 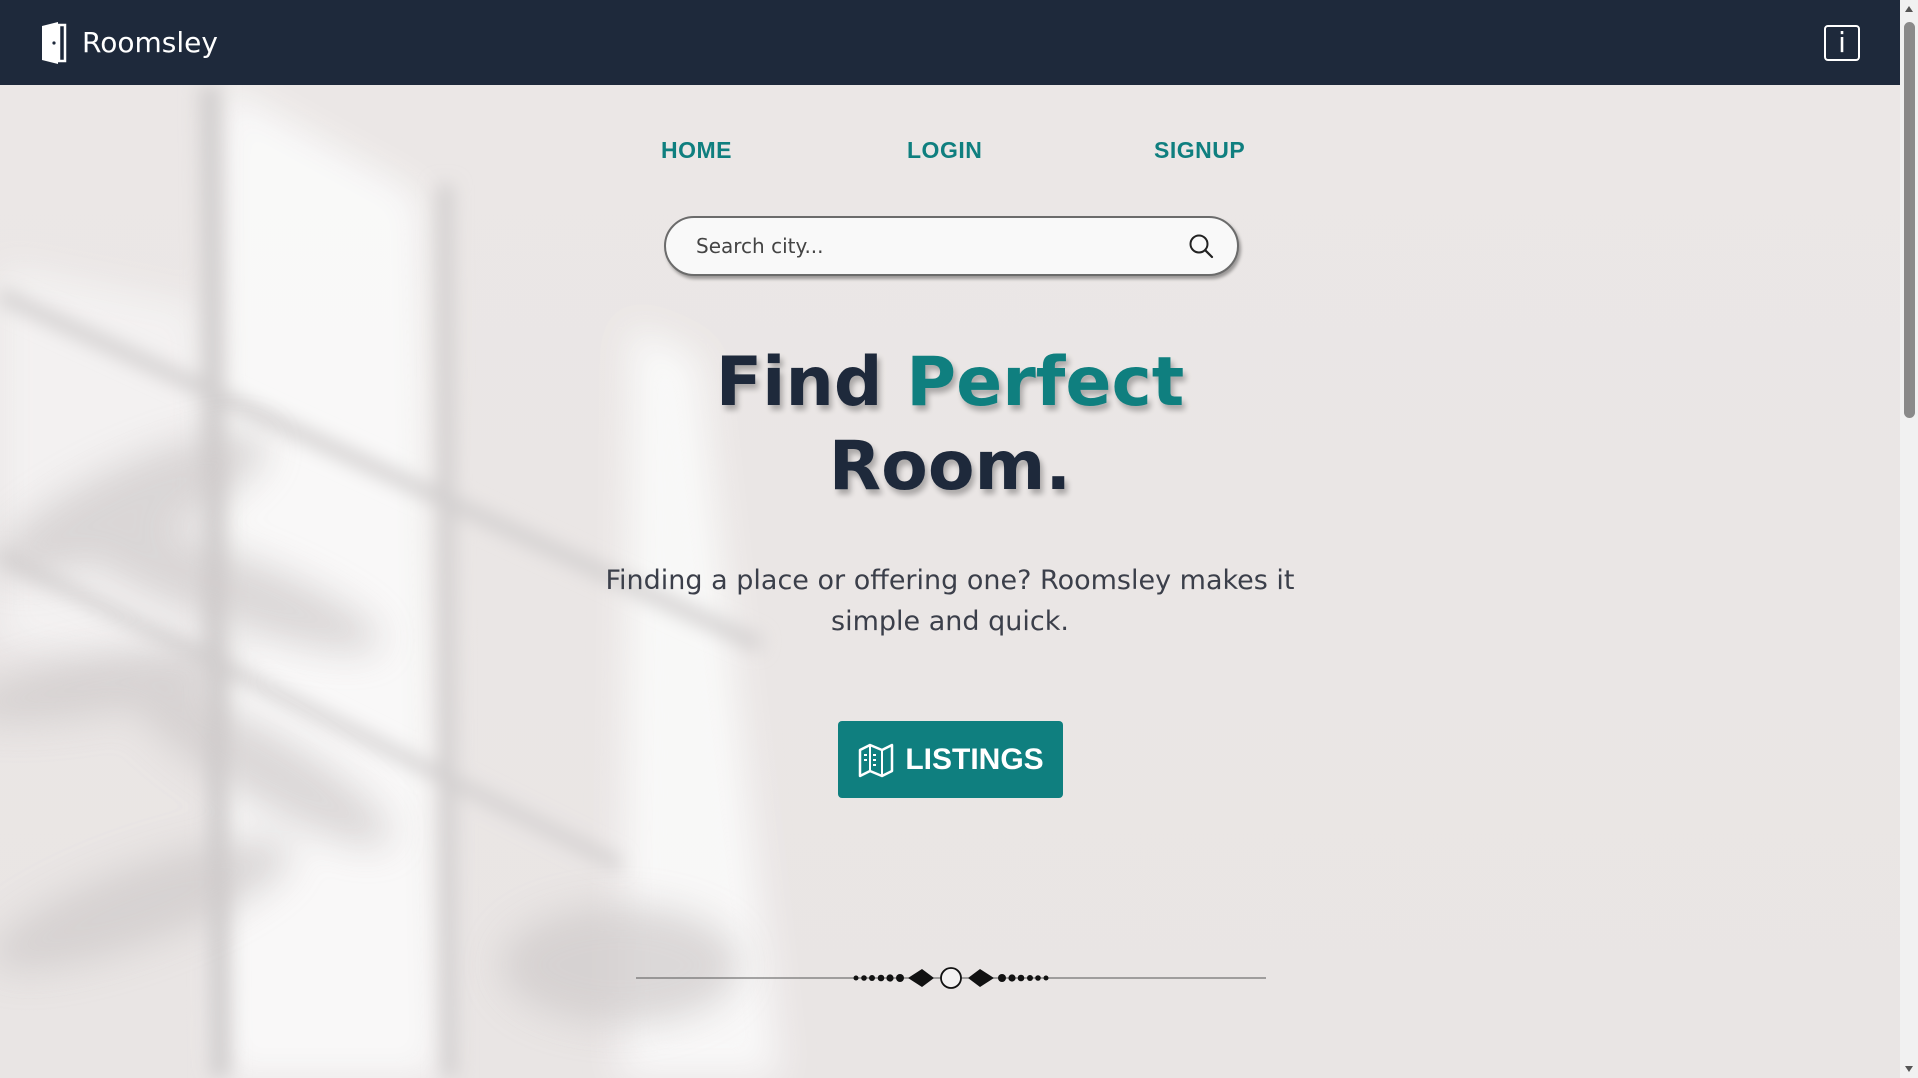 What do you see at coordinates (1201, 246) in the screenshot?
I see `search-icon` at bounding box center [1201, 246].